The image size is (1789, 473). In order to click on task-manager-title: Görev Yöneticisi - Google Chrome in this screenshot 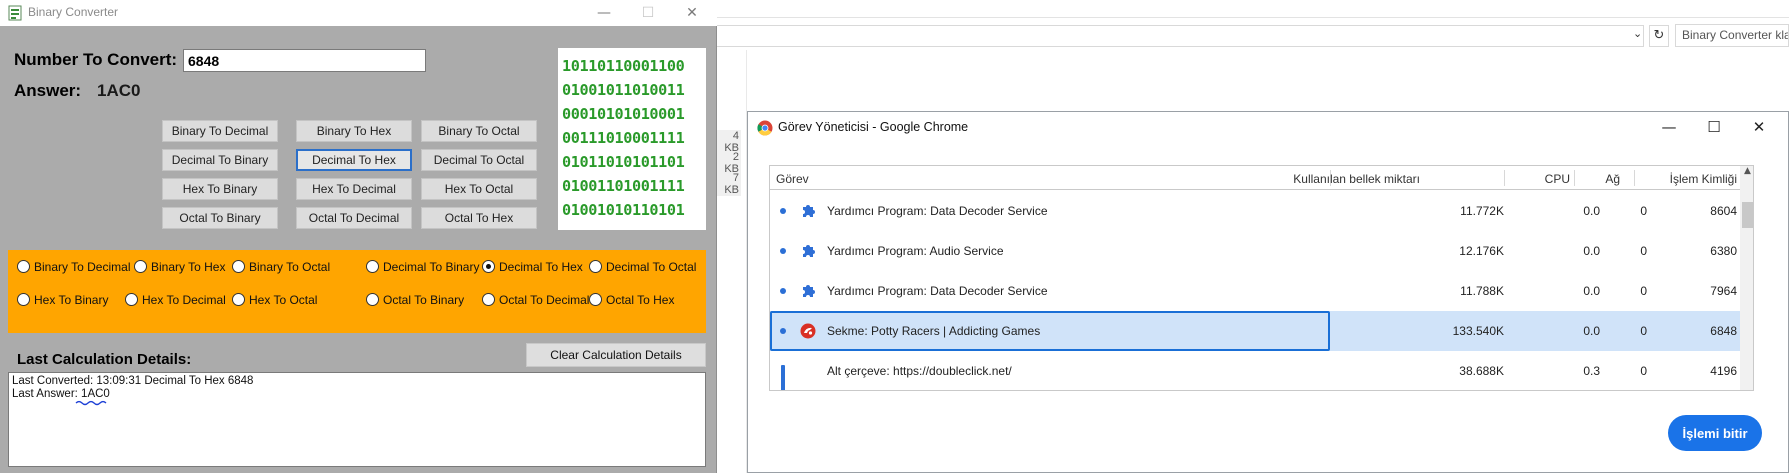, I will do `click(873, 127)`.